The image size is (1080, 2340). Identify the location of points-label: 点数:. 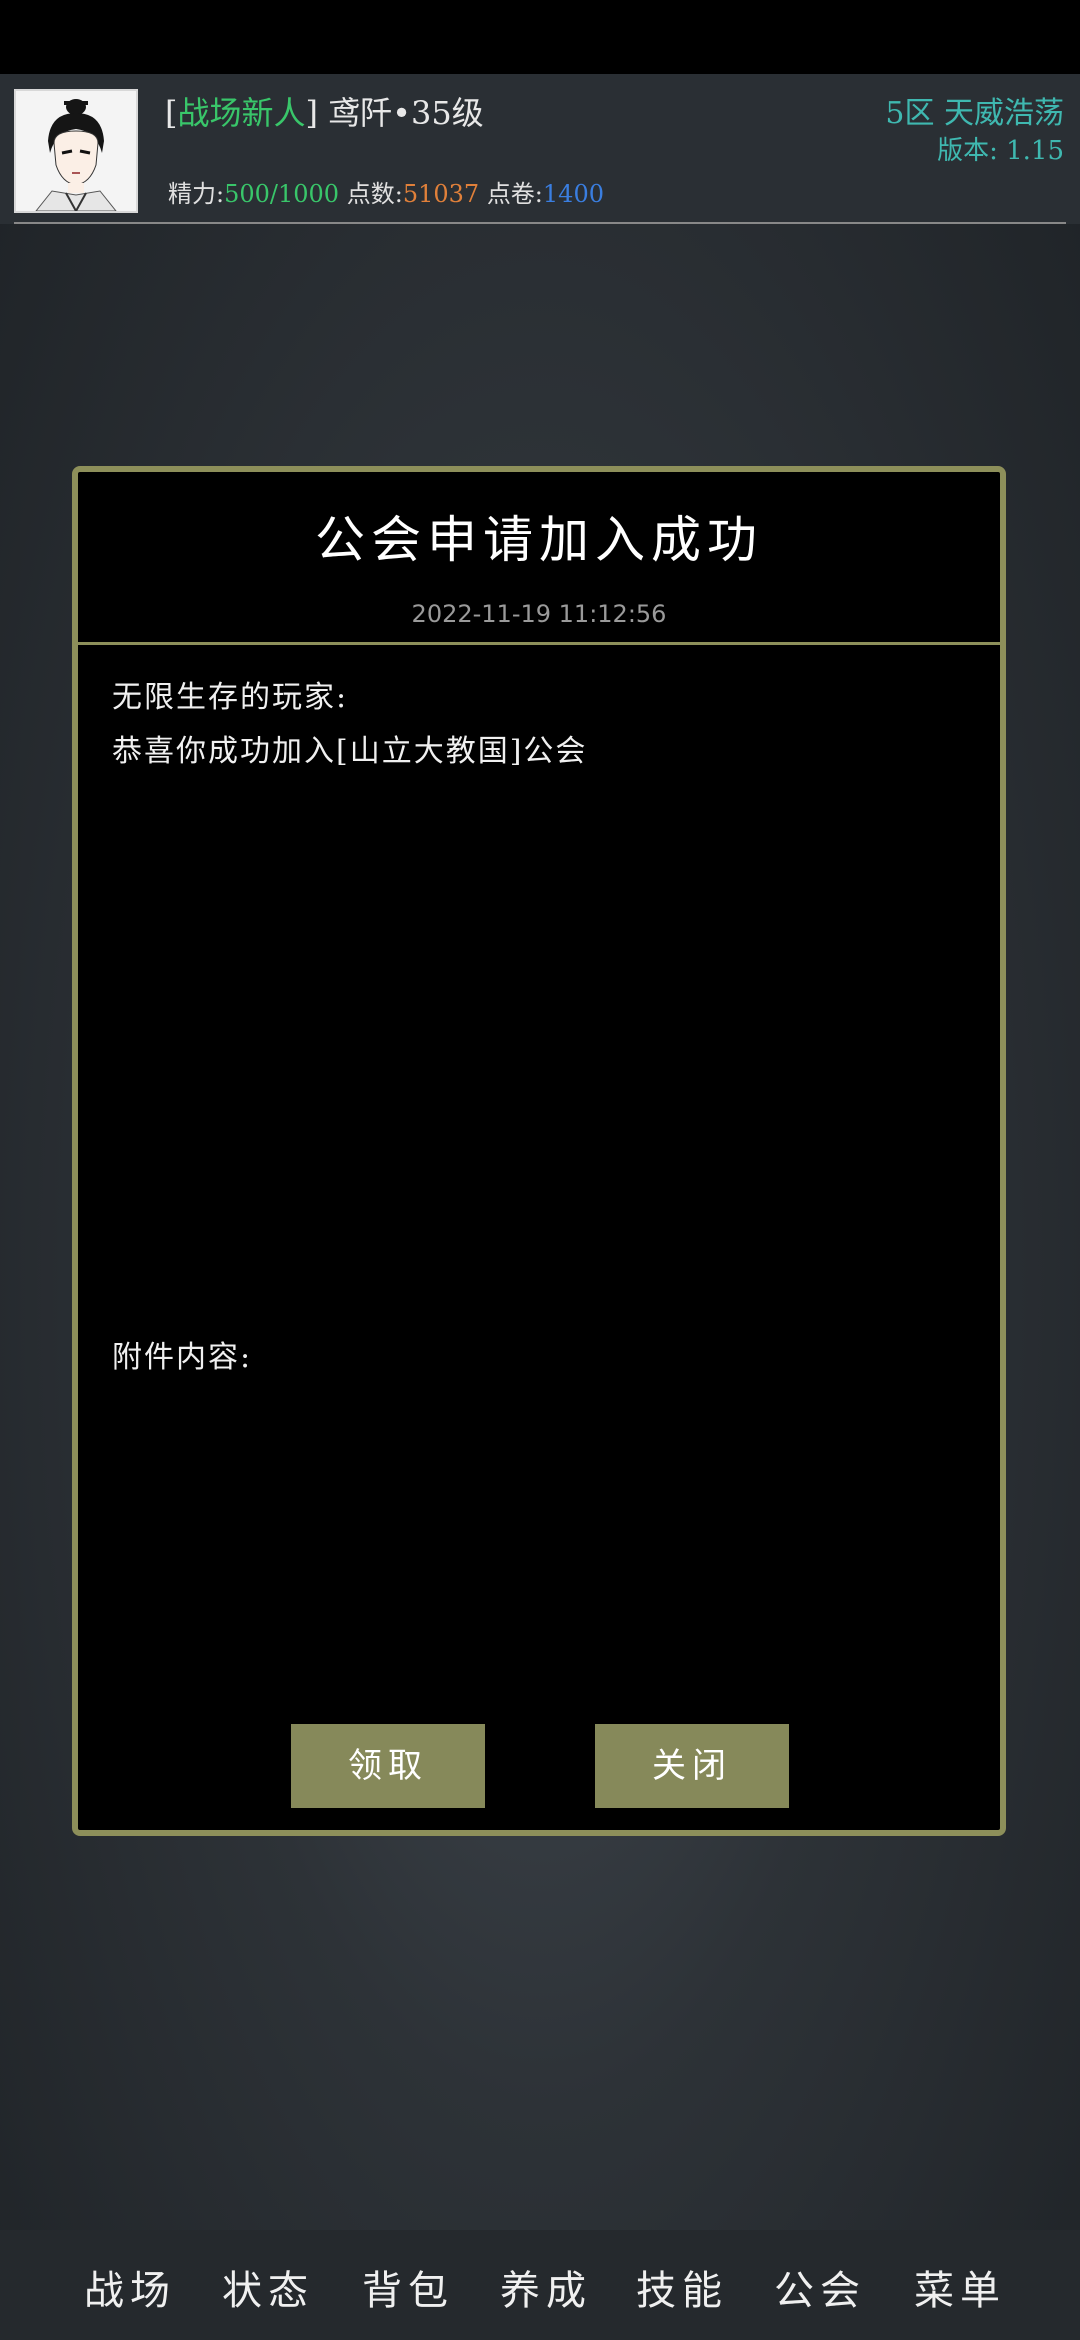
(374, 194).